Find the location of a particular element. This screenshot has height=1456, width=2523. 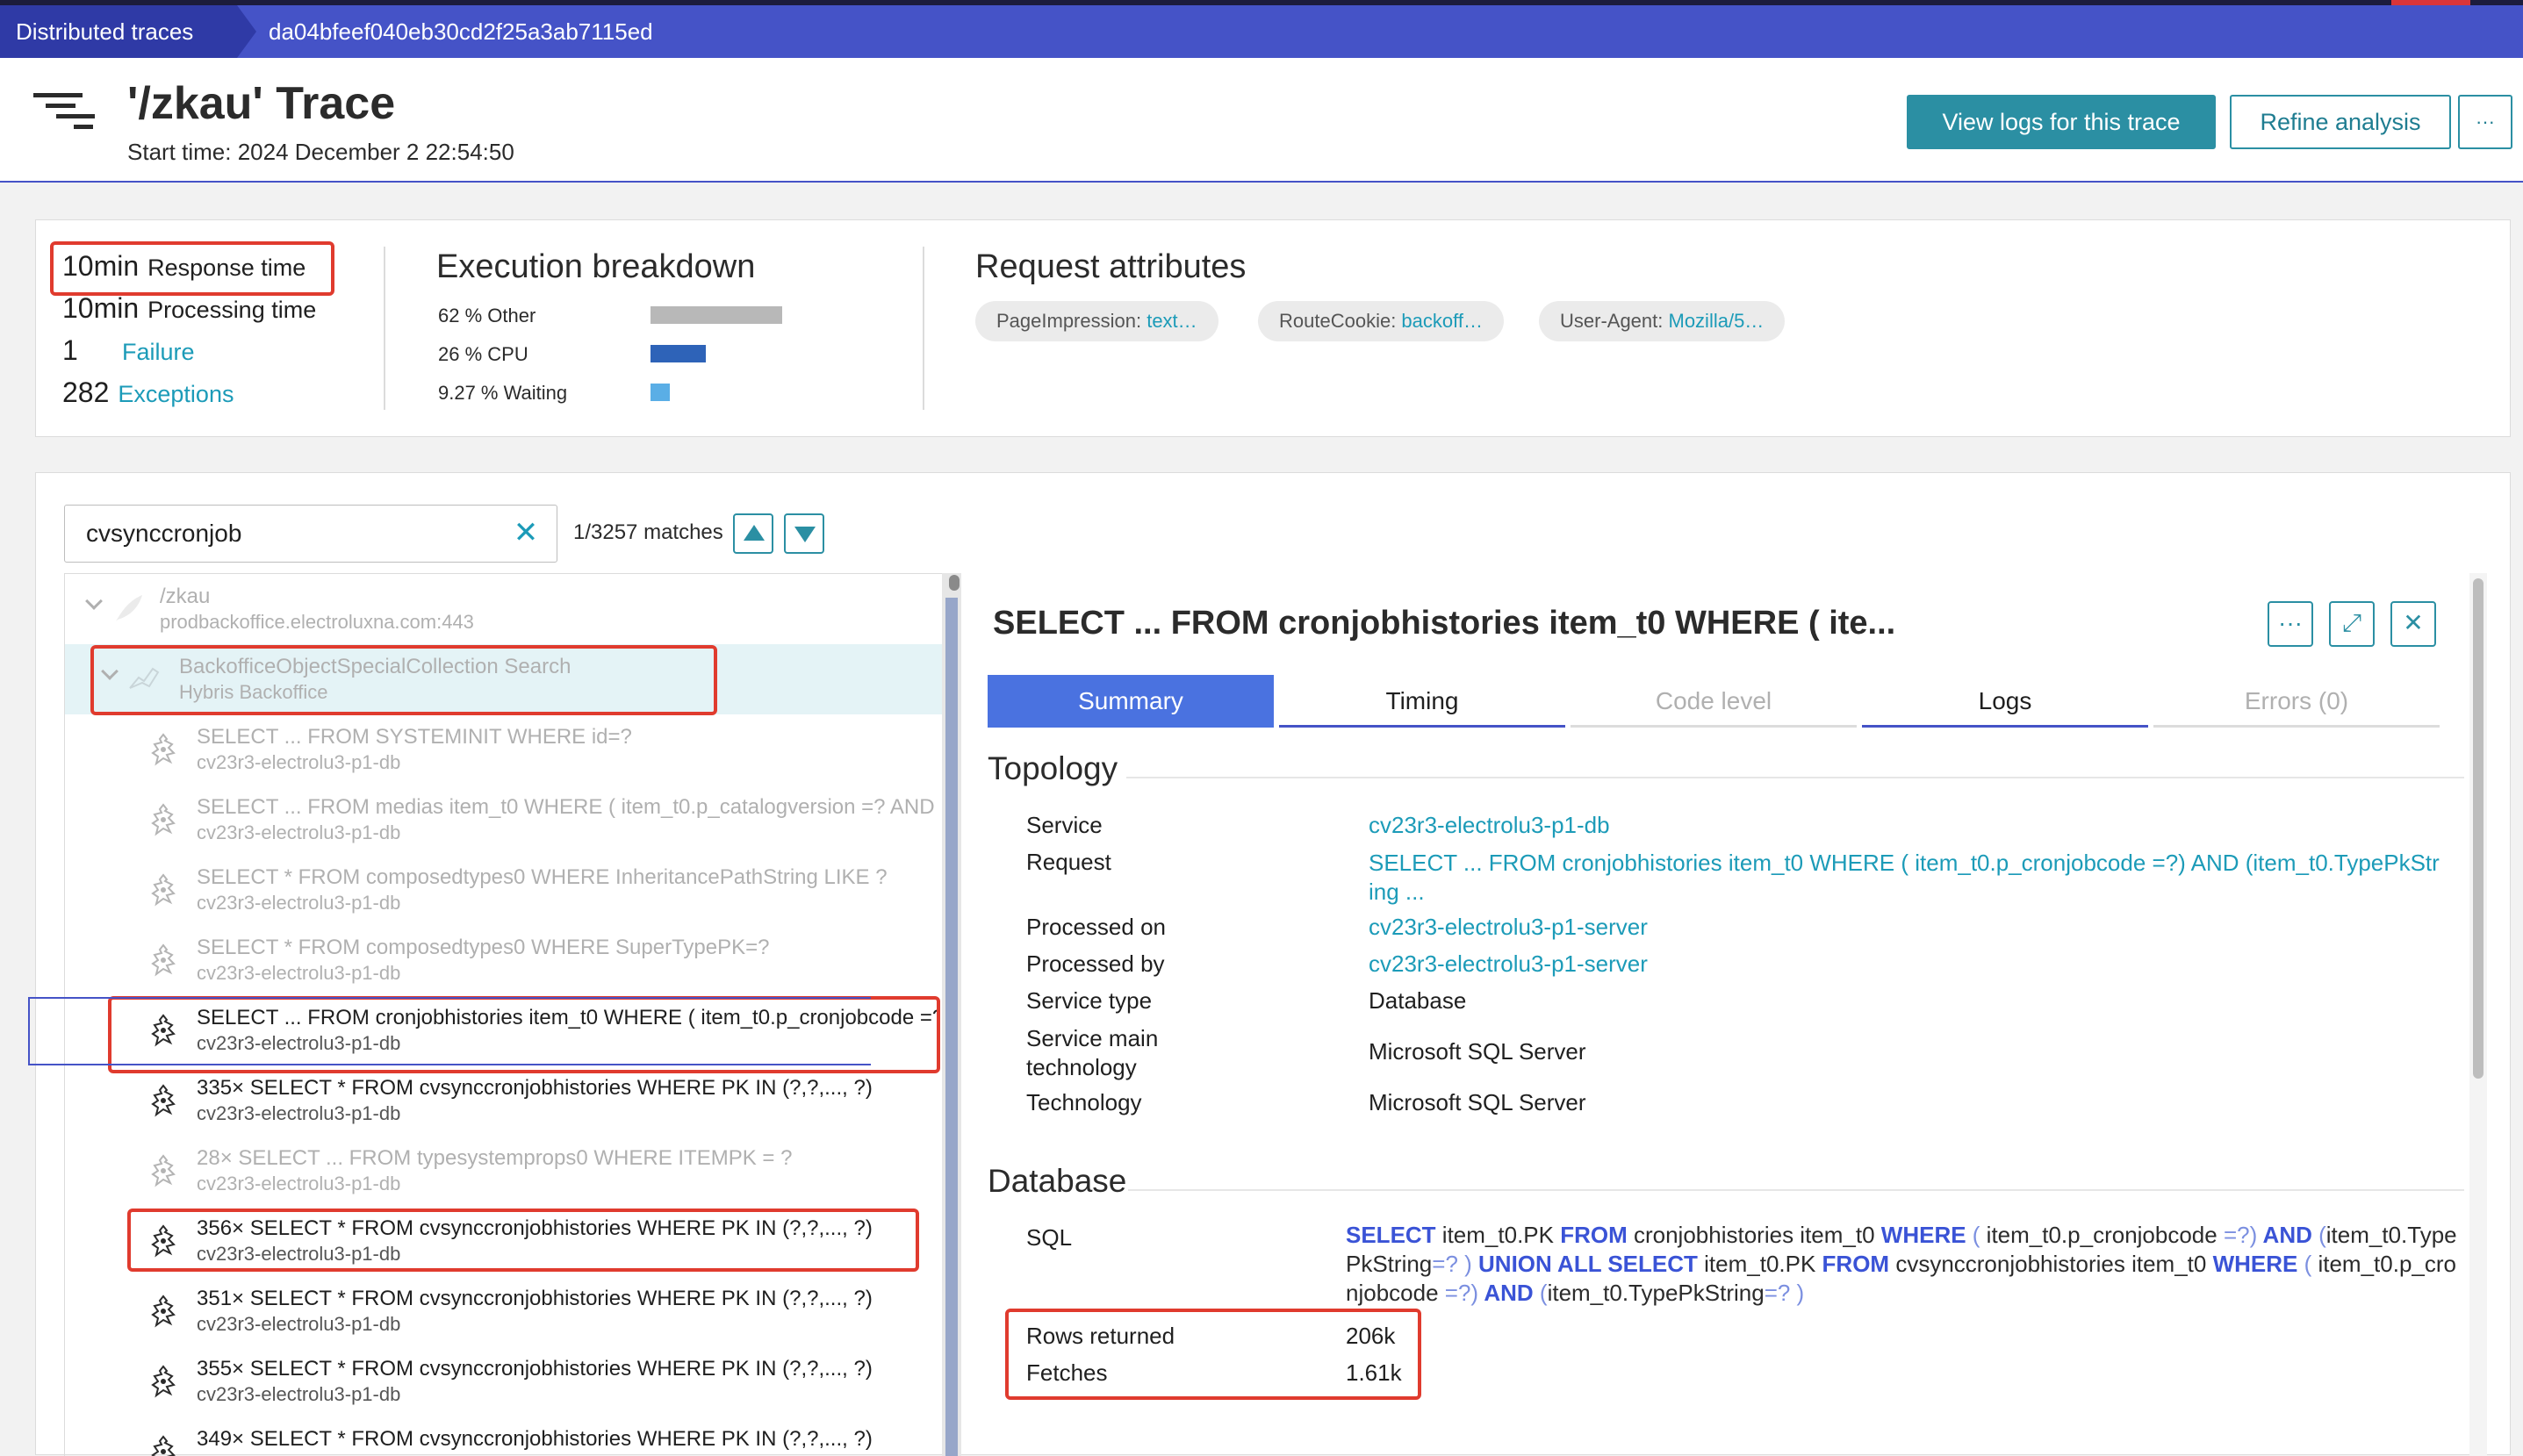

rows-returned-value: 206k is located at coordinates (1371, 1336).